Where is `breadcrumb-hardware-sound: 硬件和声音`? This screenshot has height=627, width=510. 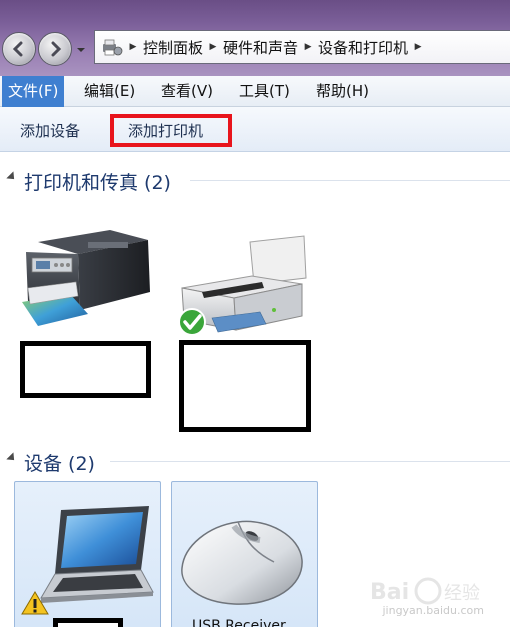
breadcrumb-hardware-sound: 硬件和声音 is located at coordinates (260, 47).